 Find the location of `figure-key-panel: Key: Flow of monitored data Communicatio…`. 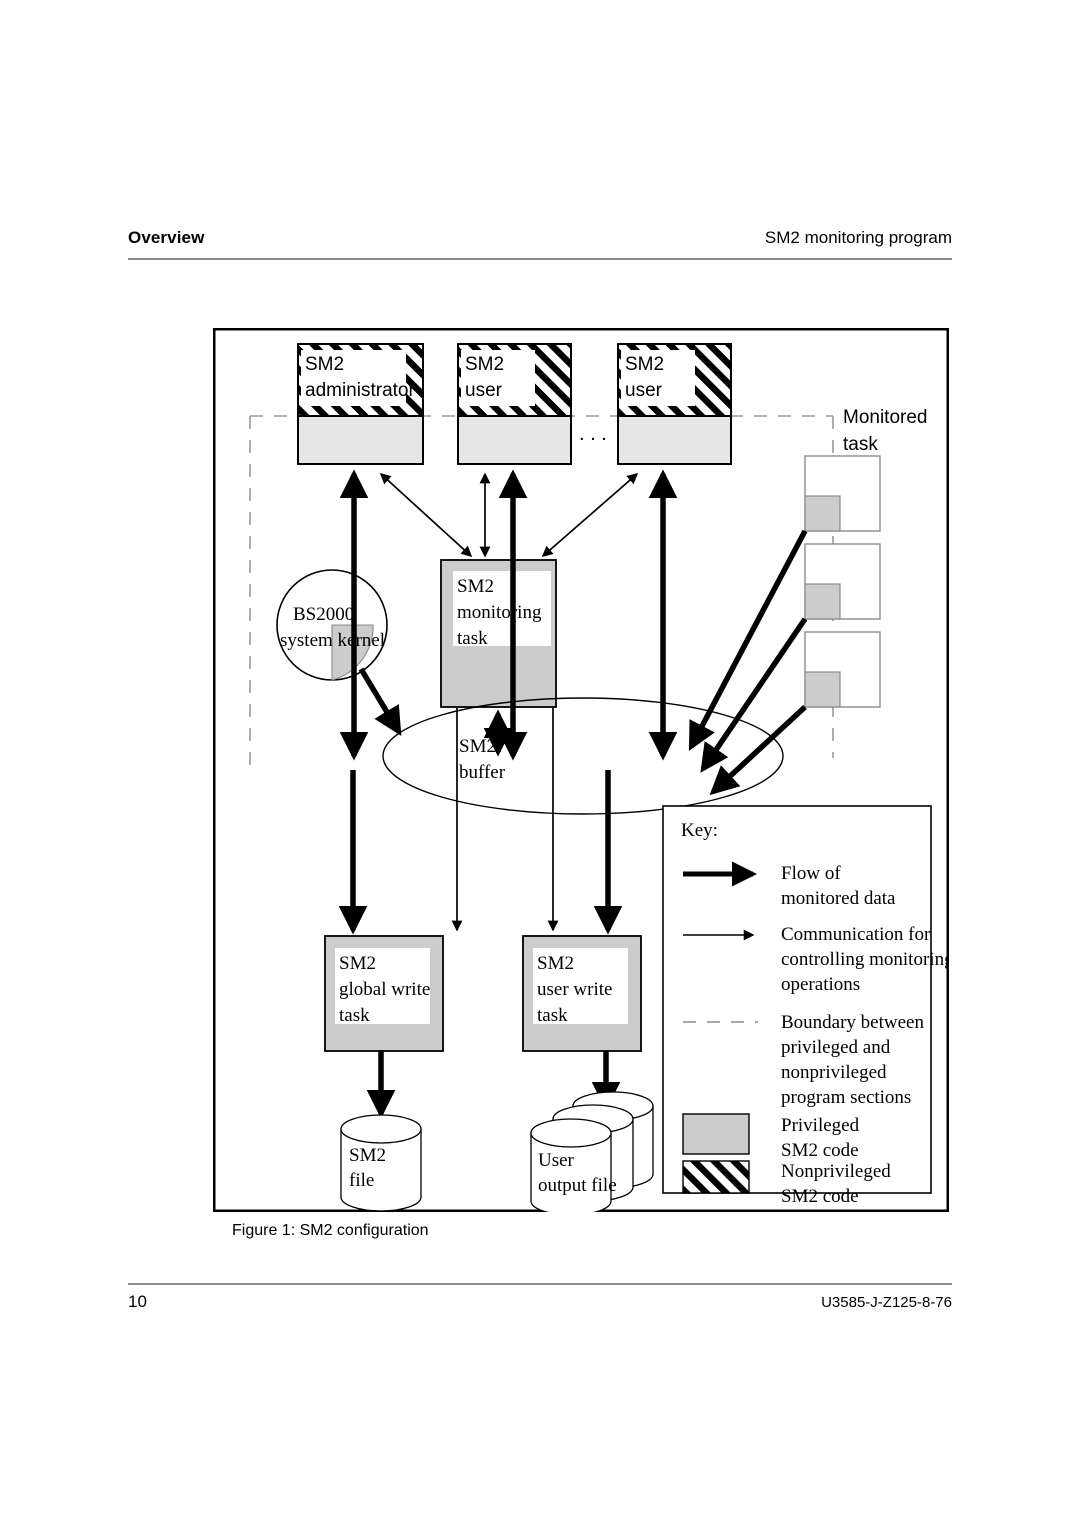

figure-key-panel: Key: Flow of monitored data Communicatio… is located at coordinates (805, 1006).